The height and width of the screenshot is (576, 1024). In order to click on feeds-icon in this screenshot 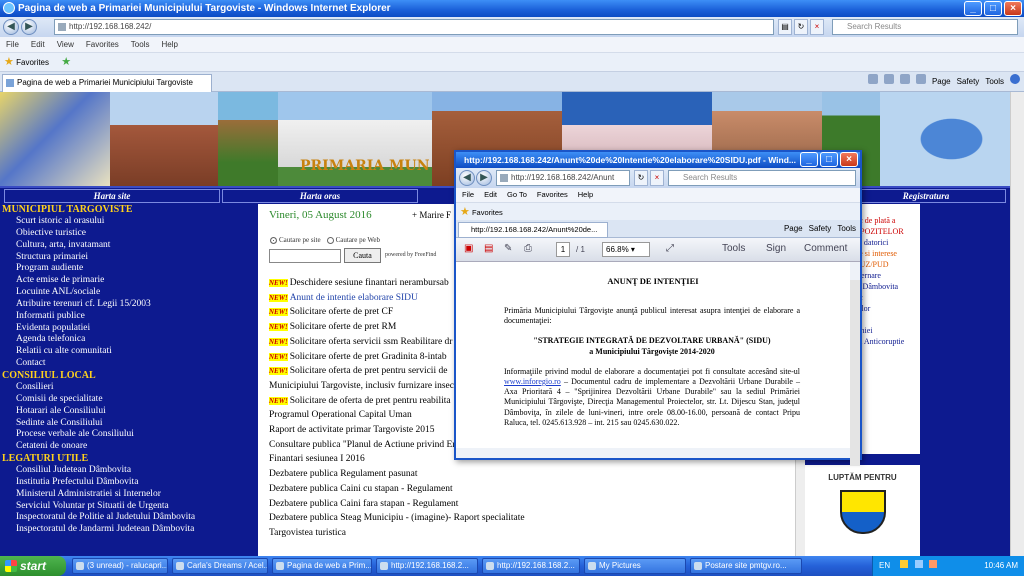, I will do `click(888, 79)`.